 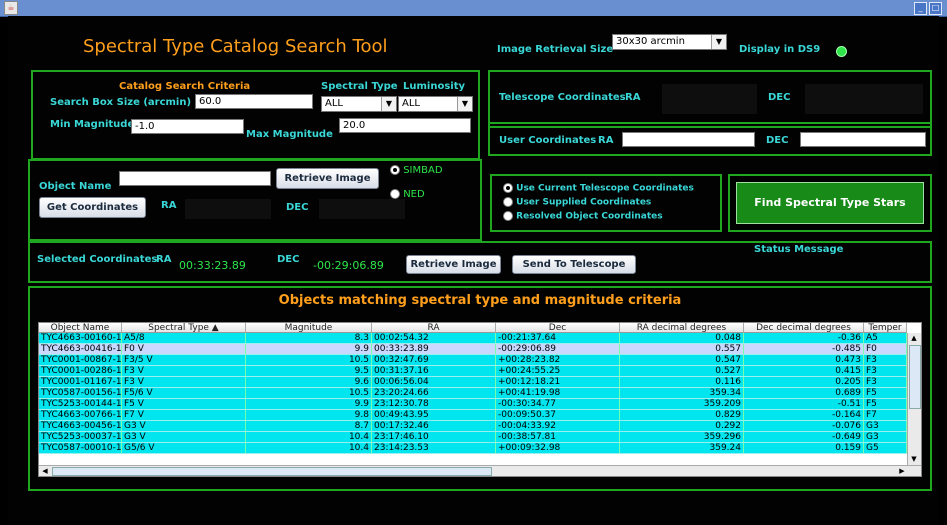 I want to click on table-cell: TYC0587-00010-1, so click(x=80, y=448).